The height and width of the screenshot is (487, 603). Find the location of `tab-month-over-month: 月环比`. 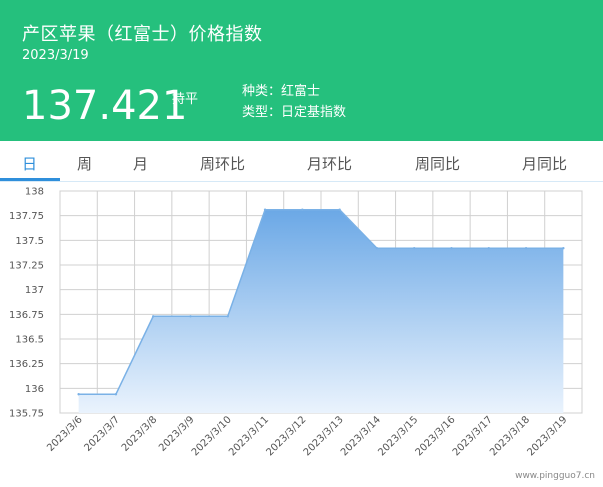

tab-month-over-month: 月环比 is located at coordinates (329, 163).